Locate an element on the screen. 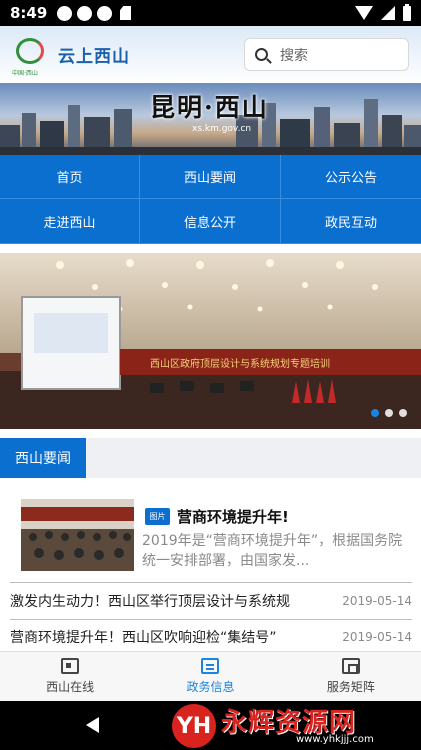 This screenshot has height=750, width=421. logo-subtitle: 中国·西山 is located at coordinates (25, 73).